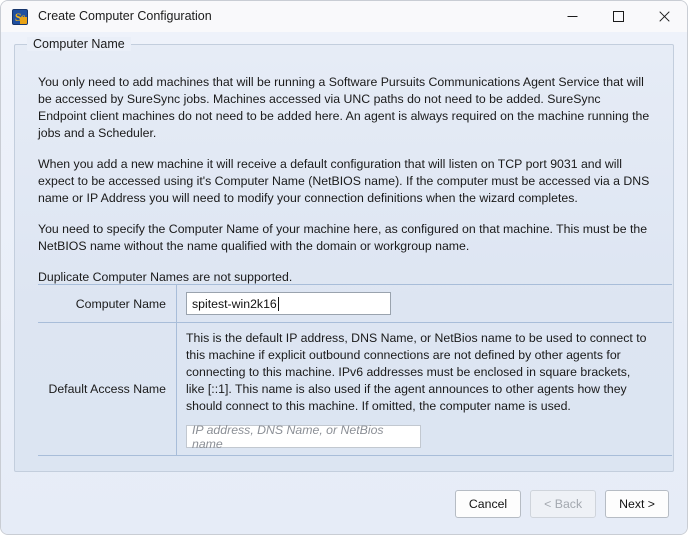  Describe the element at coordinates (278, 303) in the screenshot. I see `text-caret` at that location.